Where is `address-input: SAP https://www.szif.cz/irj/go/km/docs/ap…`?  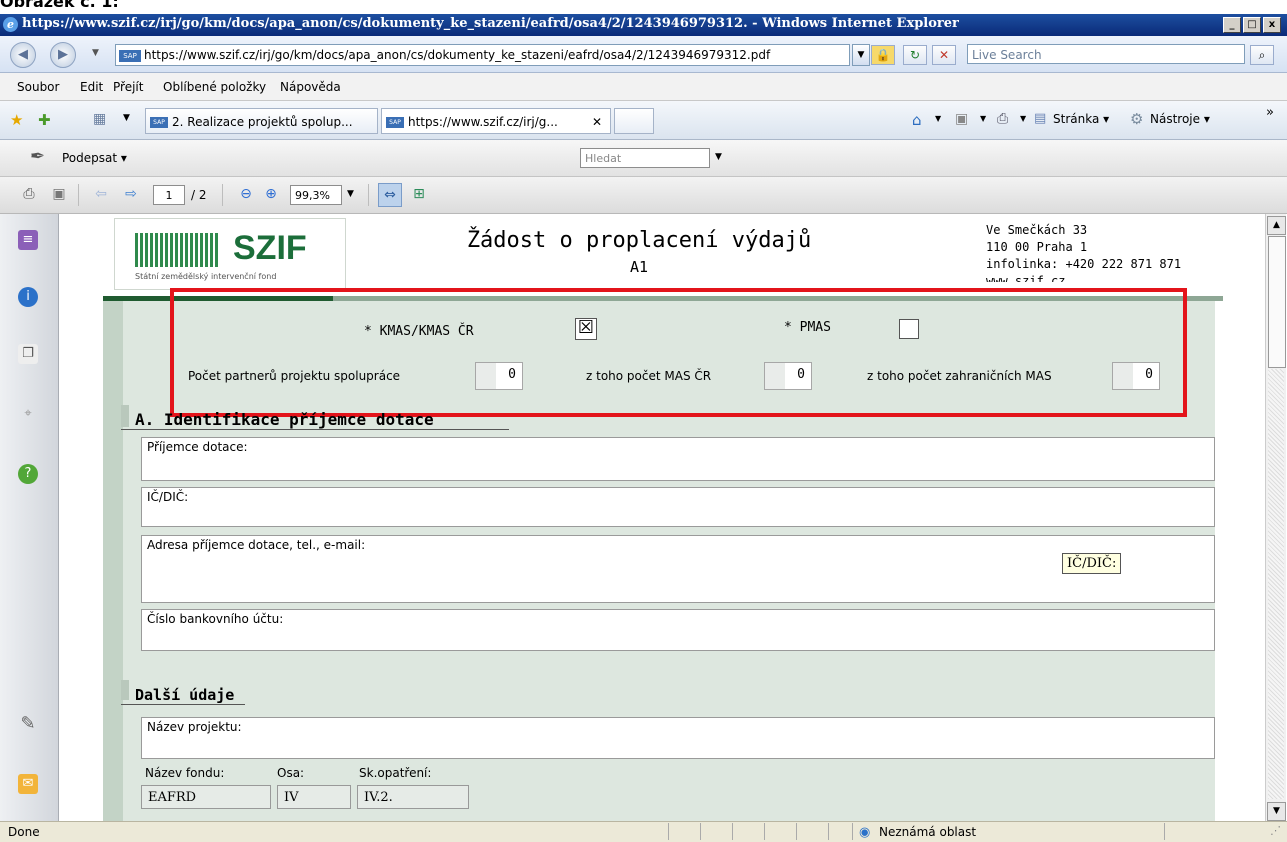
address-input: SAP https://www.szif.cz/irj/go/km/docs/ap… is located at coordinates (482, 55).